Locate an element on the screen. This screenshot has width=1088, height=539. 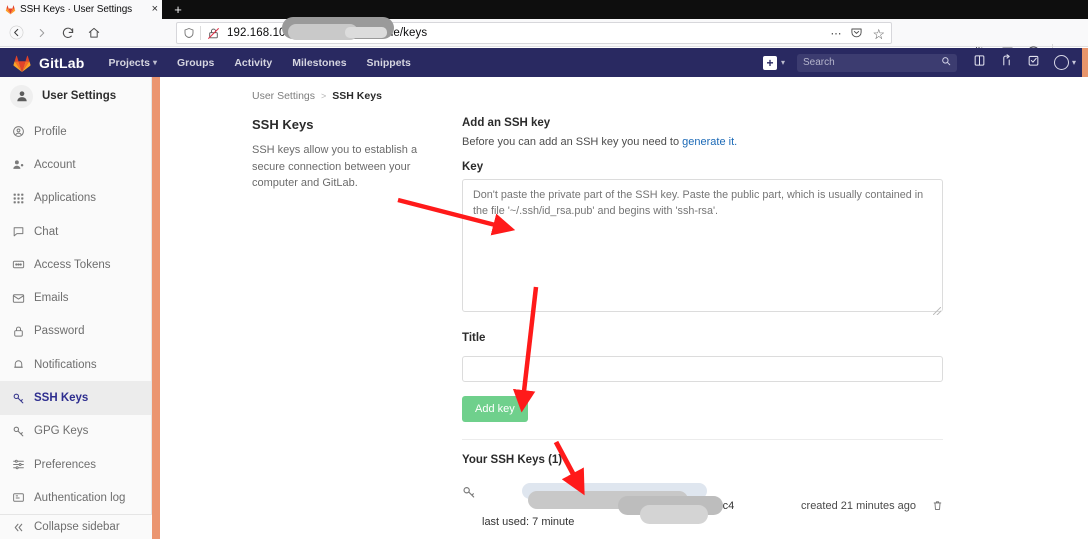
generate-it-link: generate it. is located at coordinates (709, 142).